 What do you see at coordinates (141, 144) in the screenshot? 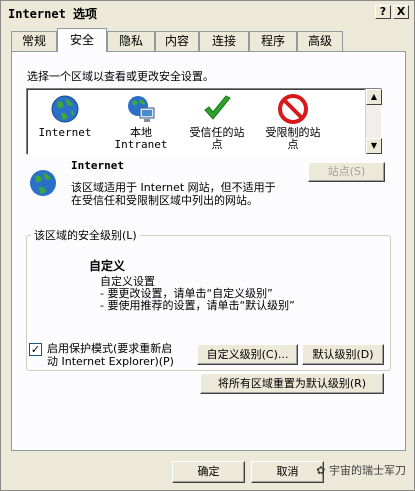
I see `zone-local-intranet-label2: Intranet` at bounding box center [141, 144].